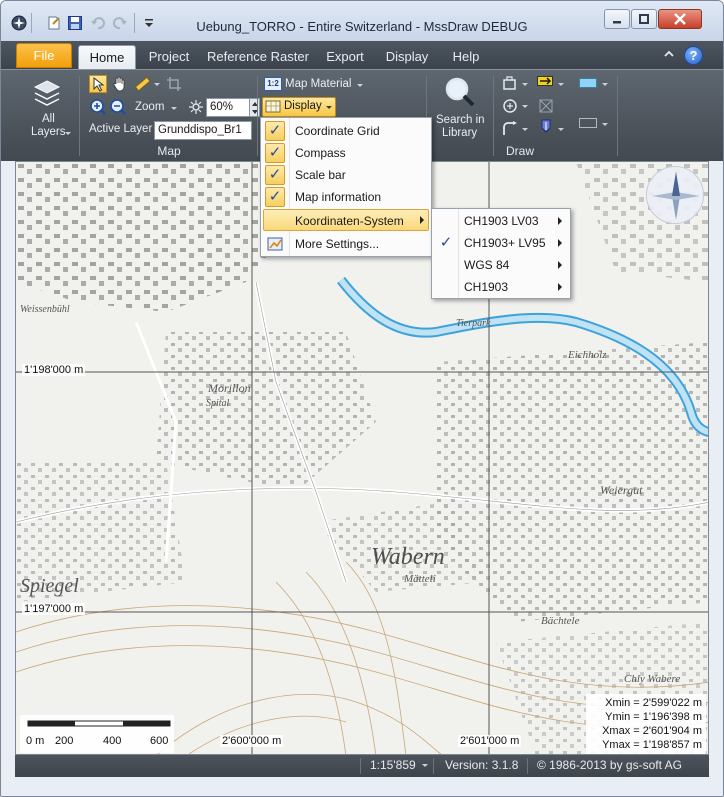  Describe the element at coordinates (545, 81) in the screenshot. I see `draw-label-icon` at that location.